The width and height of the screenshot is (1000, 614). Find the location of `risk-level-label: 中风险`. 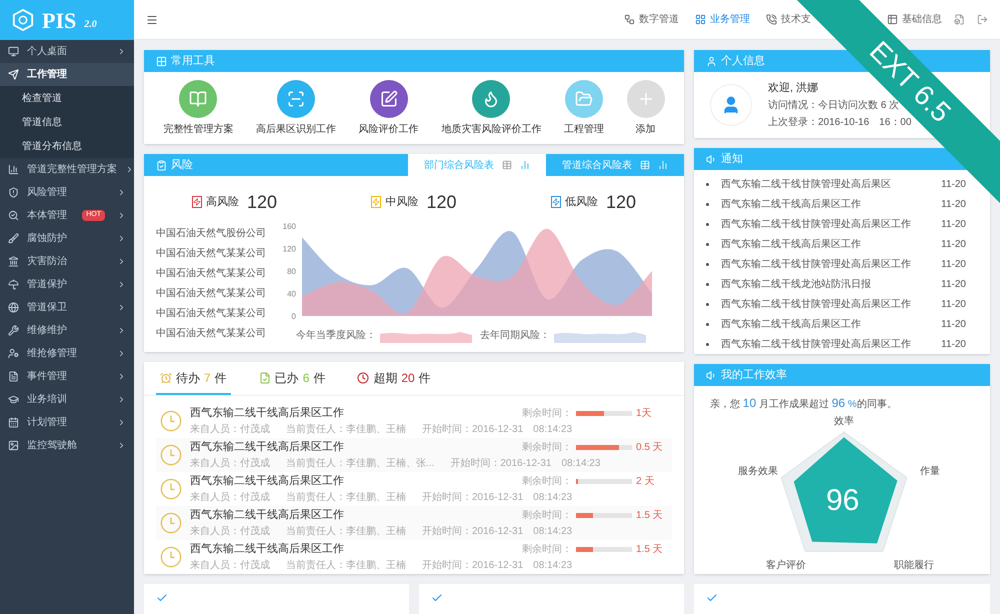

risk-level-label: 中风险 is located at coordinates (401, 202).